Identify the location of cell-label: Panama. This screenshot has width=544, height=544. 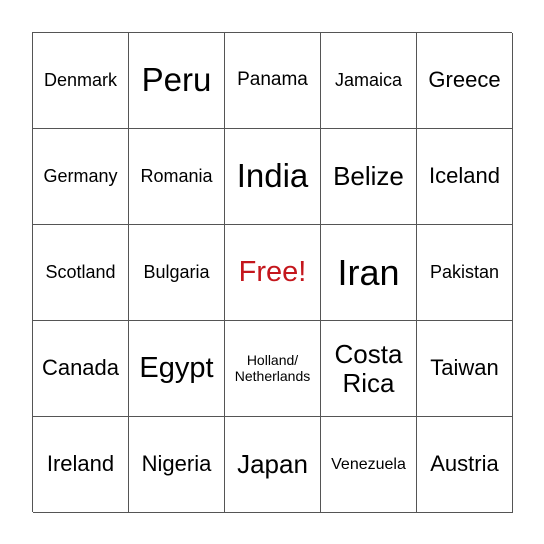
(272, 80).